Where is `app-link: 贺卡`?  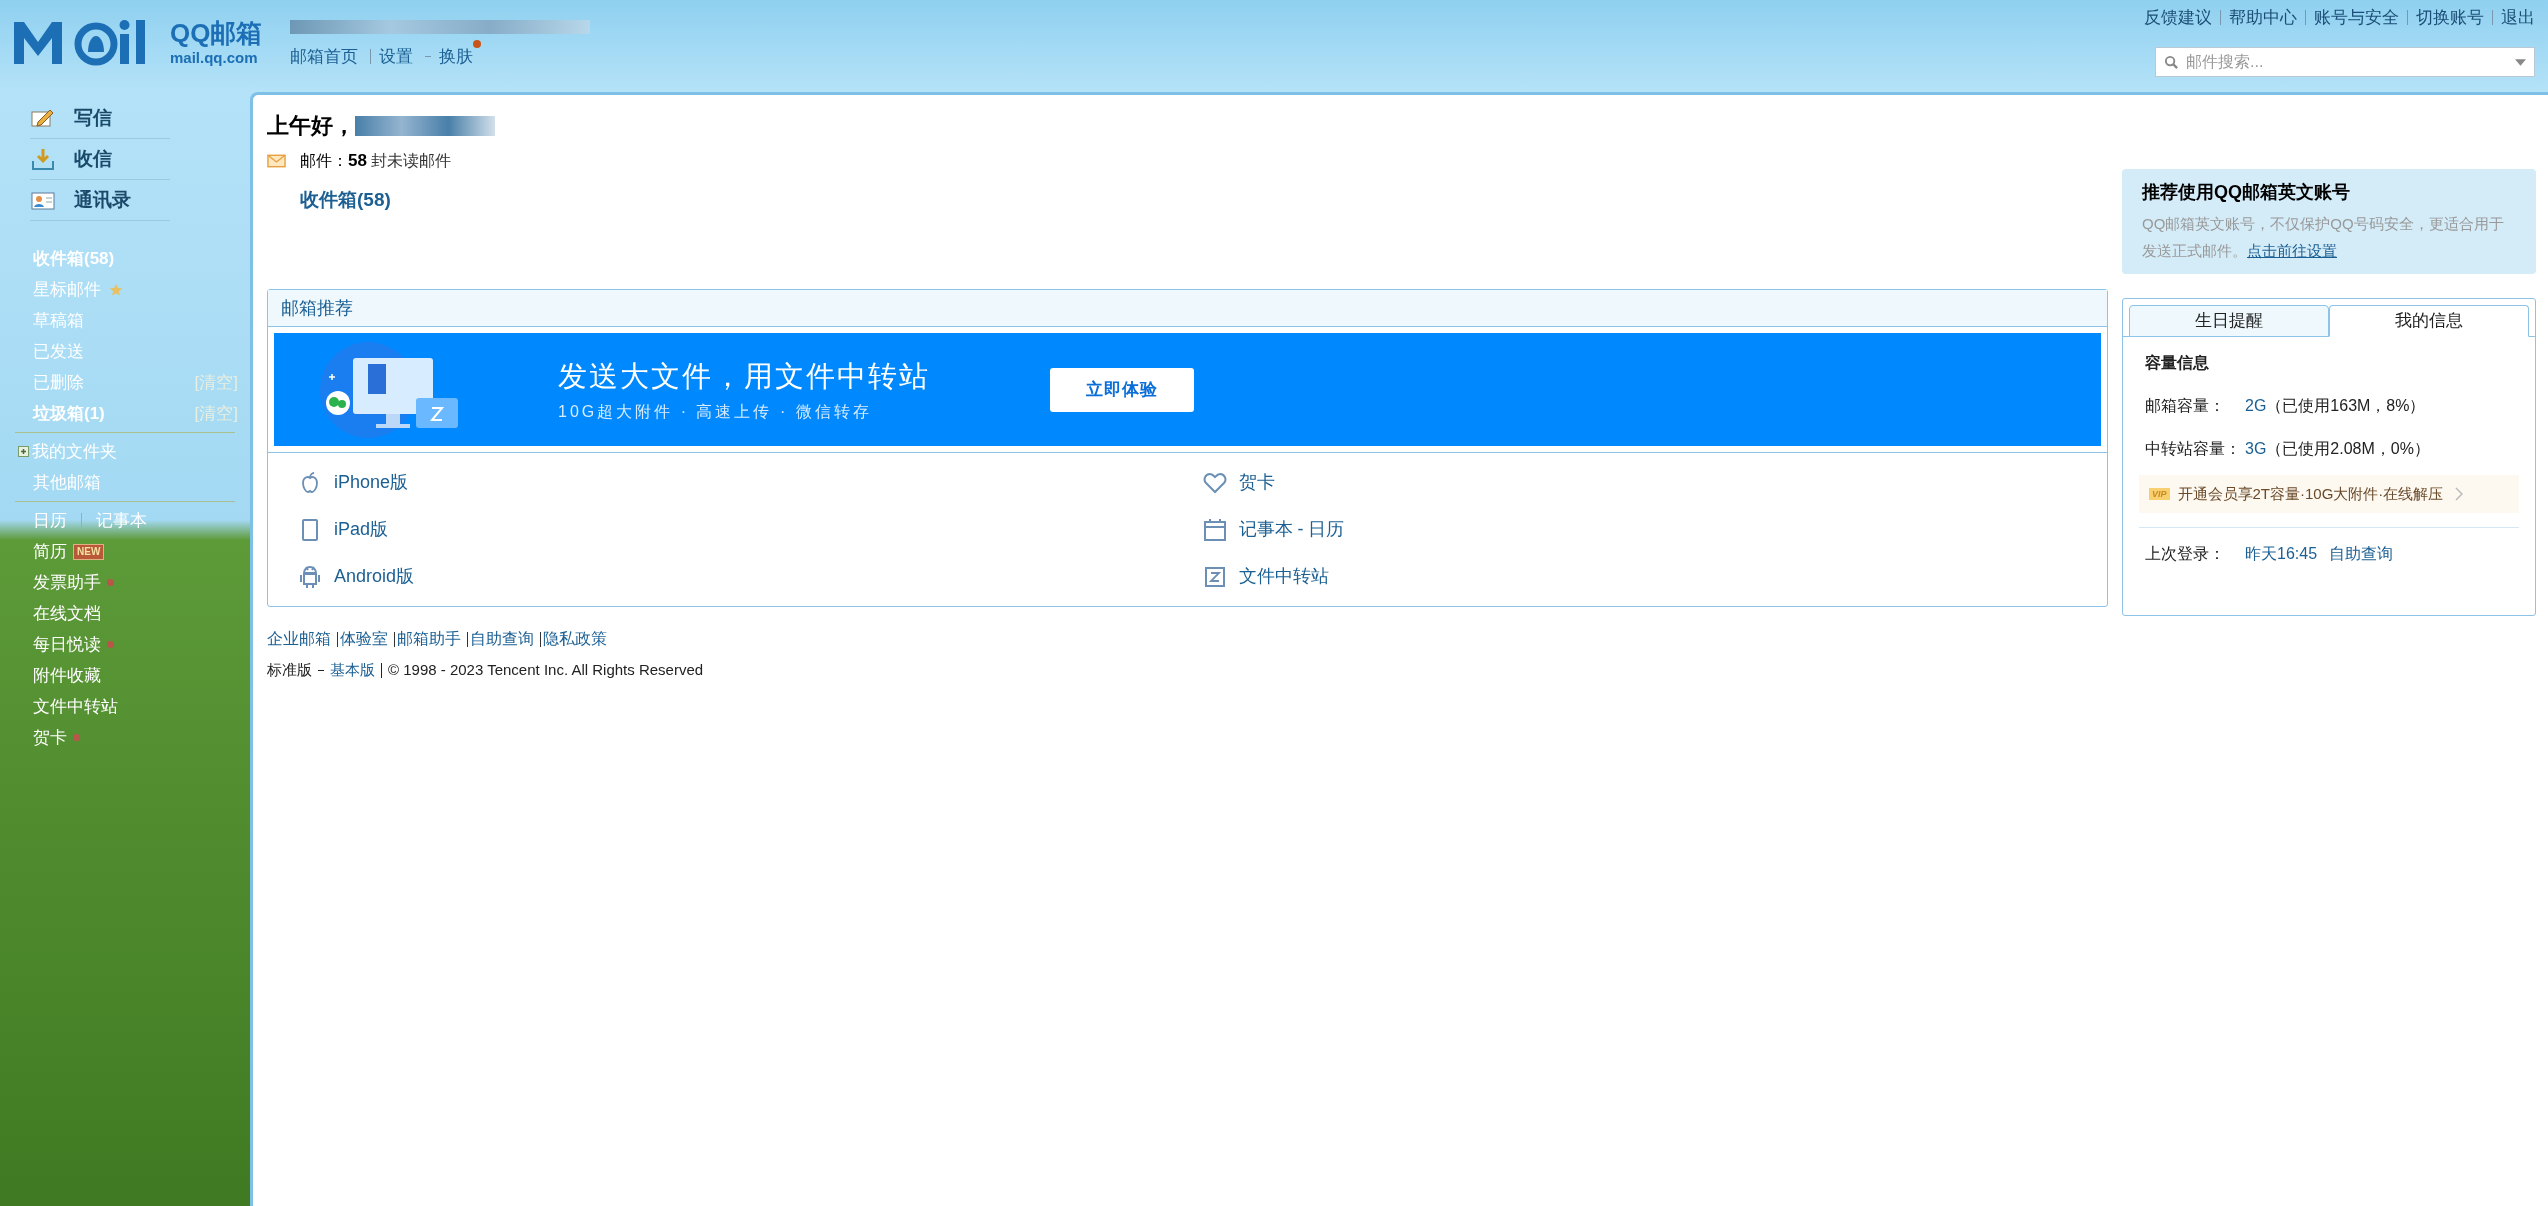 app-link: 贺卡 is located at coordinates (1654, 482).